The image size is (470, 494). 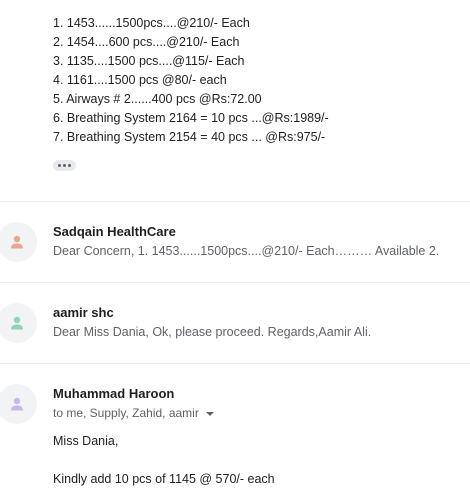 I want to click on order-line: 5. Airways # 2......400 pcs @Rs:72.00, so click(x=157, y=99).